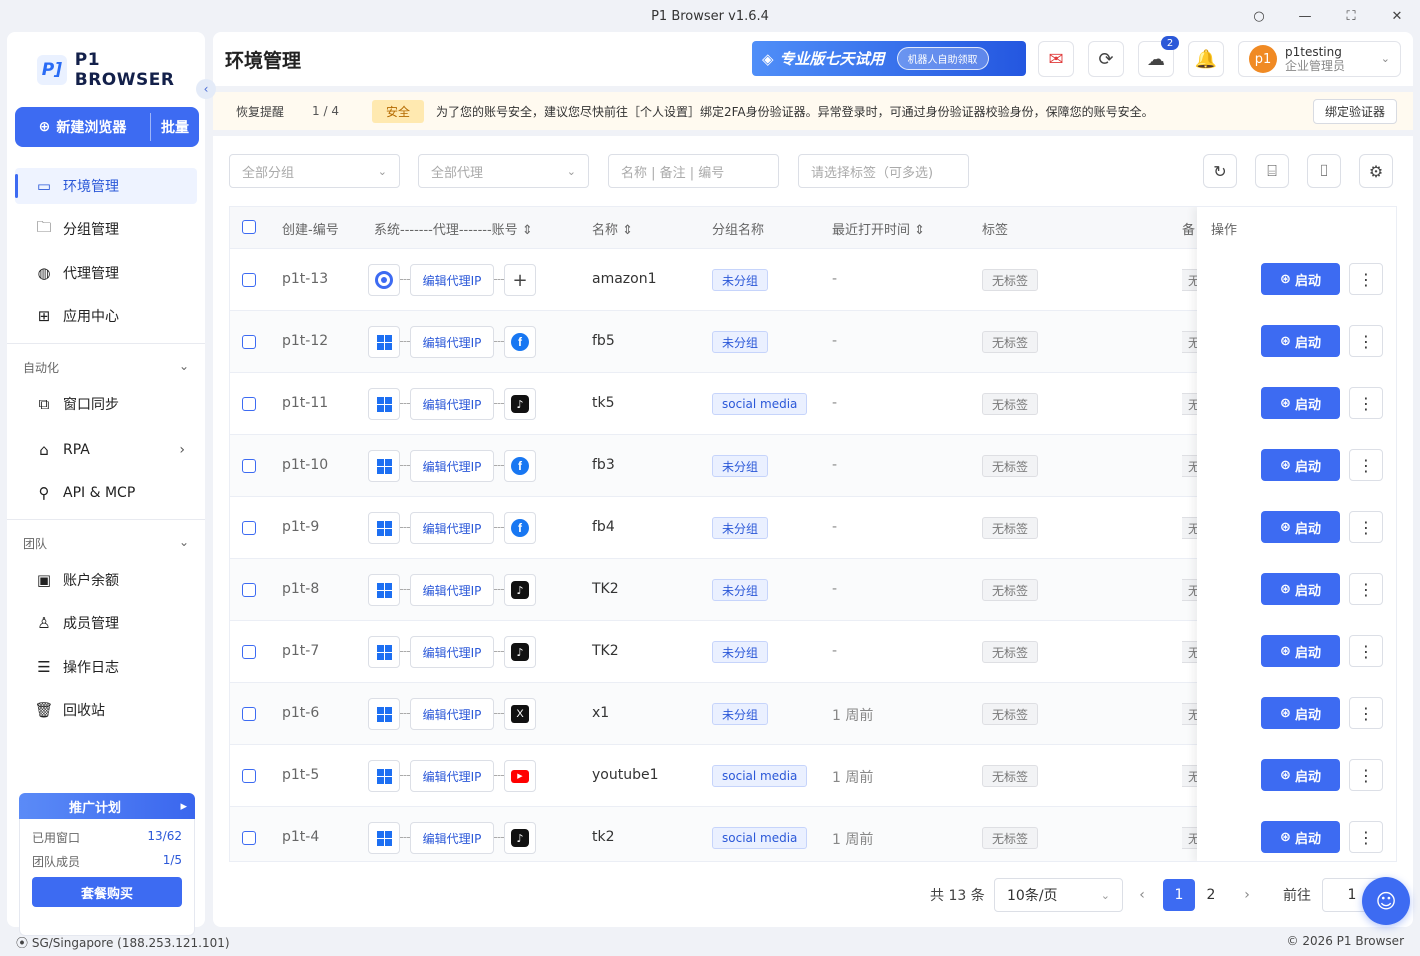 The height and width of the screenshot is (956, 1420). What do you see at coordinates (206, 89) in the screenshot?
I see `collapse-sidebar-button: ‹` at bounding box center [206, 89].